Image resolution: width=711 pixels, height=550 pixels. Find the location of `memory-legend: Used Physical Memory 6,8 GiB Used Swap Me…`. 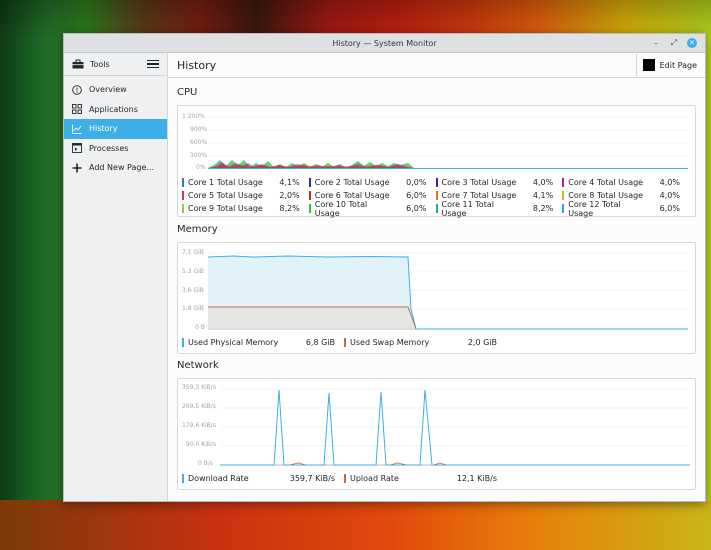

memory-legend: Used Physical Memory 6,8 GiB Used Swap Me… is located at coordinates (435, 342).